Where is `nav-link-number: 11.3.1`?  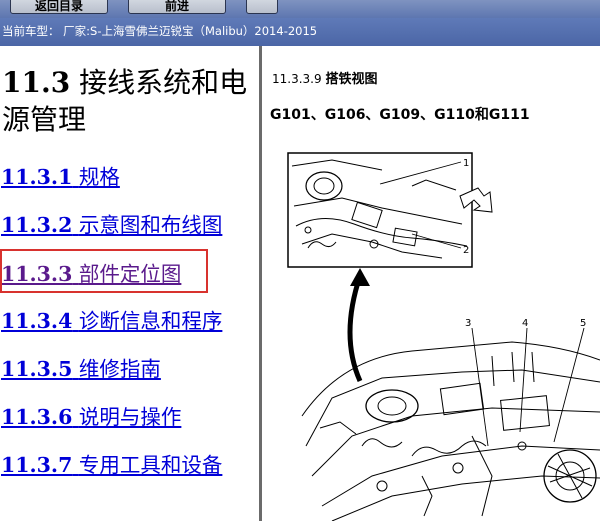 nav-link-number: 11.3.1 is located at coordinates (37, 177).